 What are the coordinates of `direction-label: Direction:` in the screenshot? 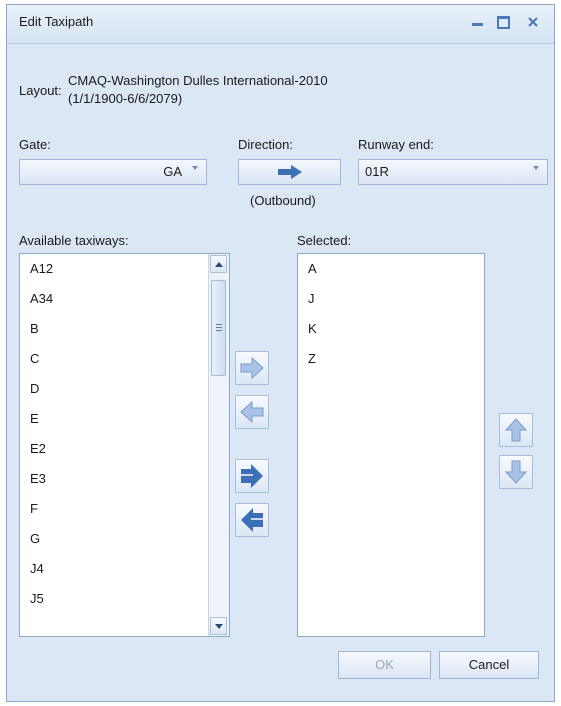 It's located at (265, 144).